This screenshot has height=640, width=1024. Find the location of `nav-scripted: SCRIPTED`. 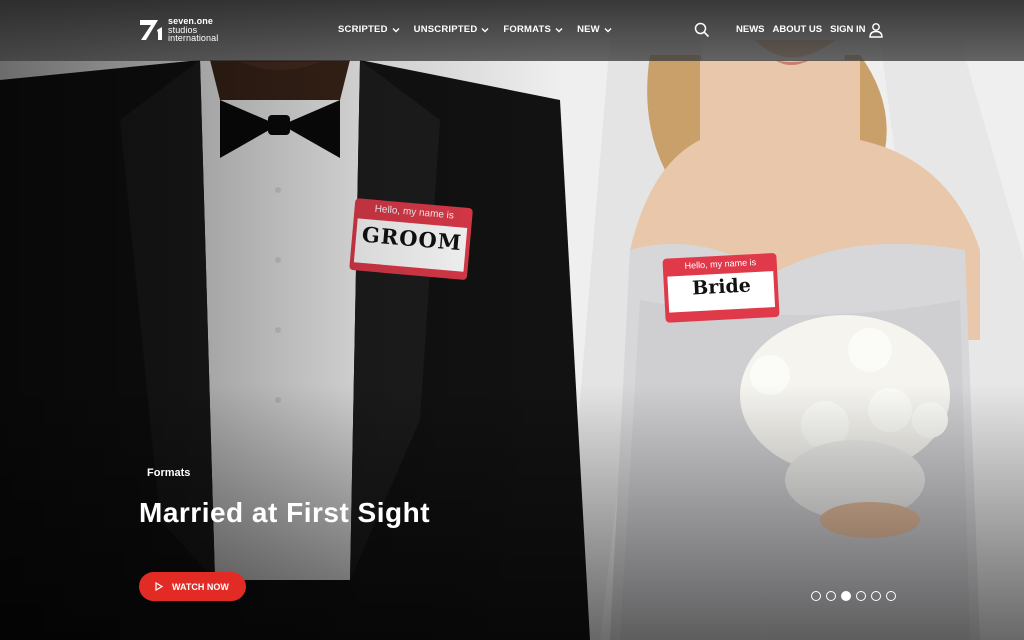

nav-scripted: SCRIPTED is located at coordinates (369, 29).